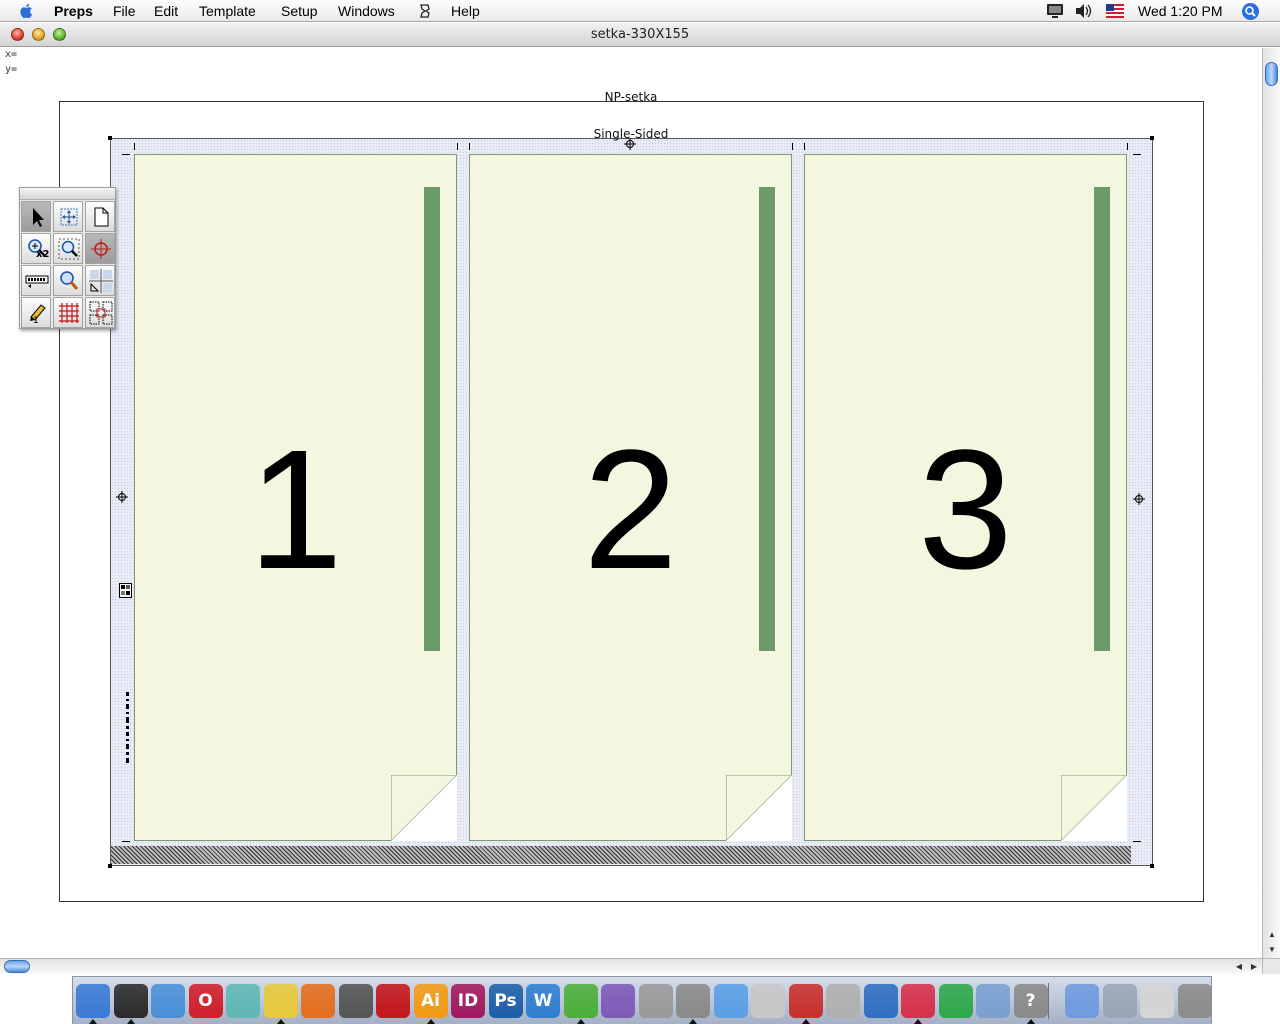 This screenshot has width=1280, height=1024. I want to click on registration-mark-tool, so click(100, 248).